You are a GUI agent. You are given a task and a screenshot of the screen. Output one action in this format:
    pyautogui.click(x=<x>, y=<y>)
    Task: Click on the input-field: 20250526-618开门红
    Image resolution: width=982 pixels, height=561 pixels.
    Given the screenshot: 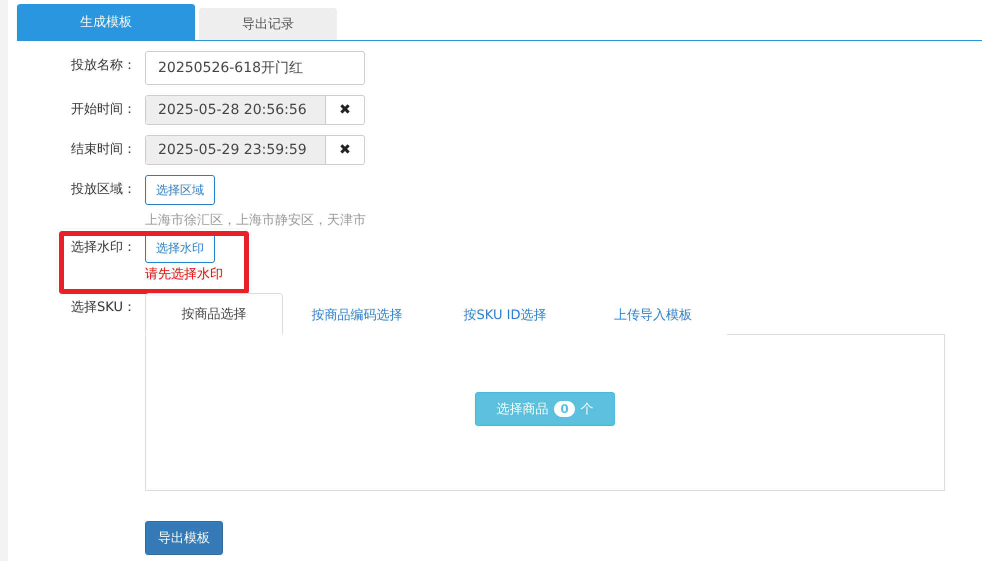 What is the action you would take?
    pyautogui.click(x=255, y=68)
    